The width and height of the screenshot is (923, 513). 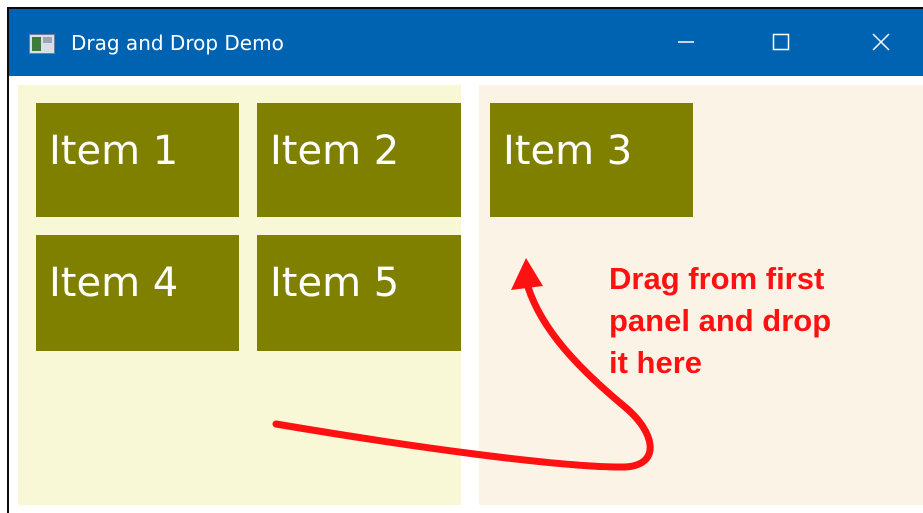 What do you see at coordinates (591, 160) in the screenshot?
I see `draggable-item: Item 3` at bounding box center [591, 160].